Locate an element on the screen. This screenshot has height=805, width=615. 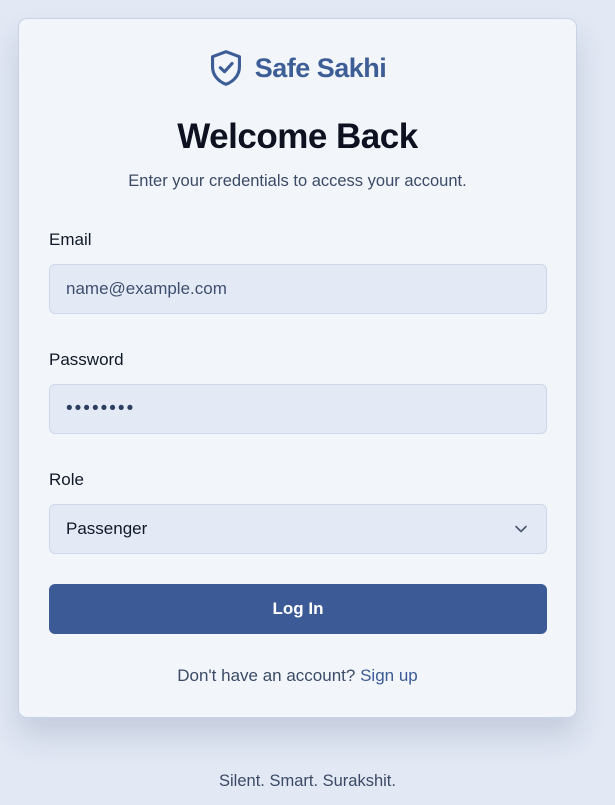
signup-prompt: Don't have an account? Sign up is located at coordinates (297, 676).